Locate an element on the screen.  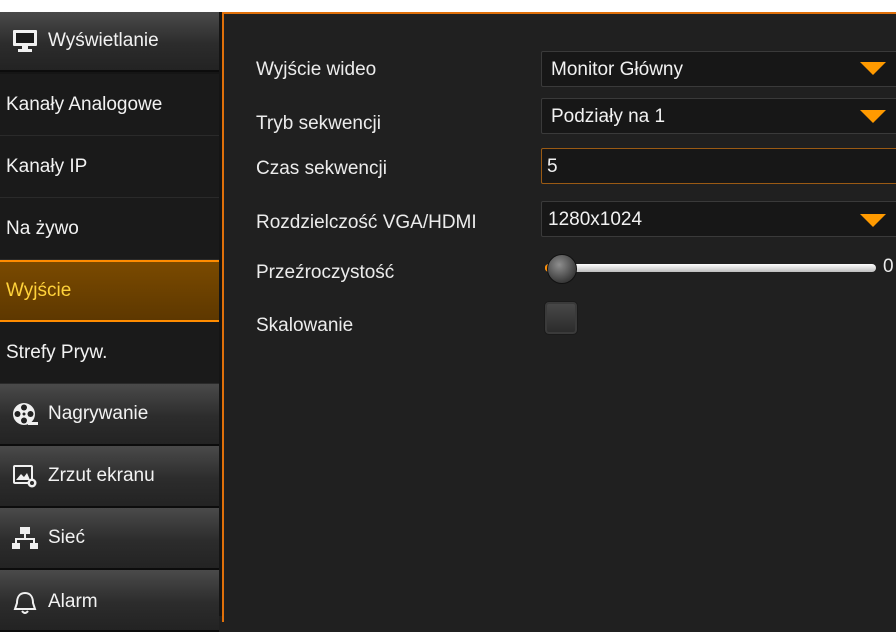
video-output-label: Wyjście wideo is located at coordinates (316, 69).